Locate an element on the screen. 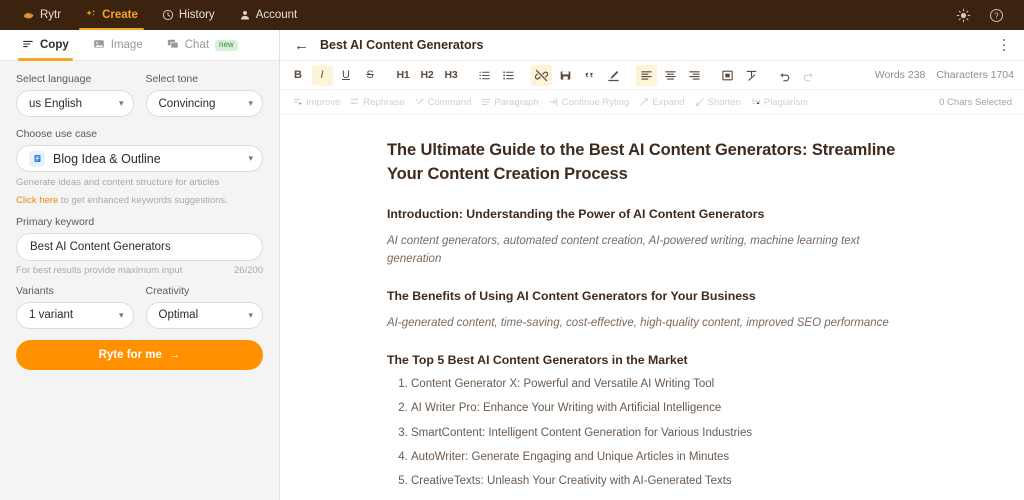  tab-chat: Chat new is located at coordinates (202, 45).